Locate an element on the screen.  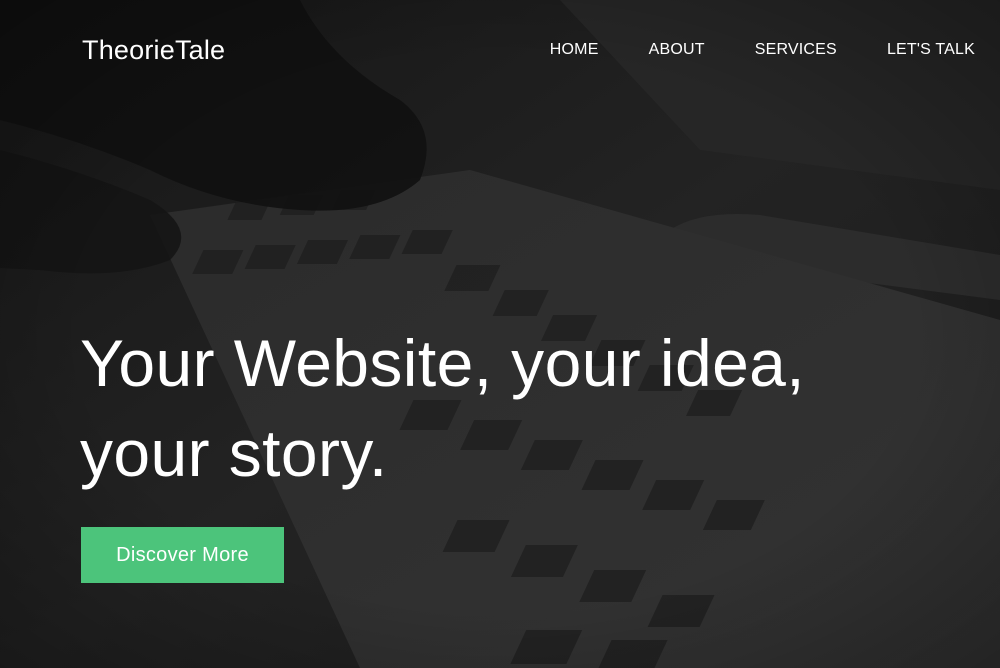
nav-link-about: ABOUT is located at coordinates (677, 50).